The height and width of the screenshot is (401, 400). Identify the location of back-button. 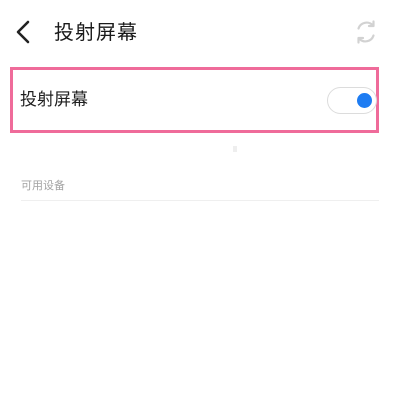
(25, 32).